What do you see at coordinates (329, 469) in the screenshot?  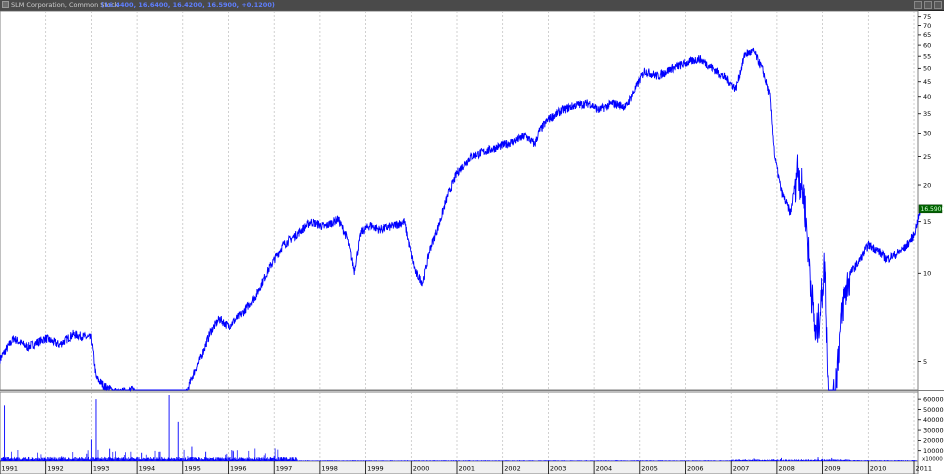 I see `date-label: 1998` at bounding box center [329, 469].